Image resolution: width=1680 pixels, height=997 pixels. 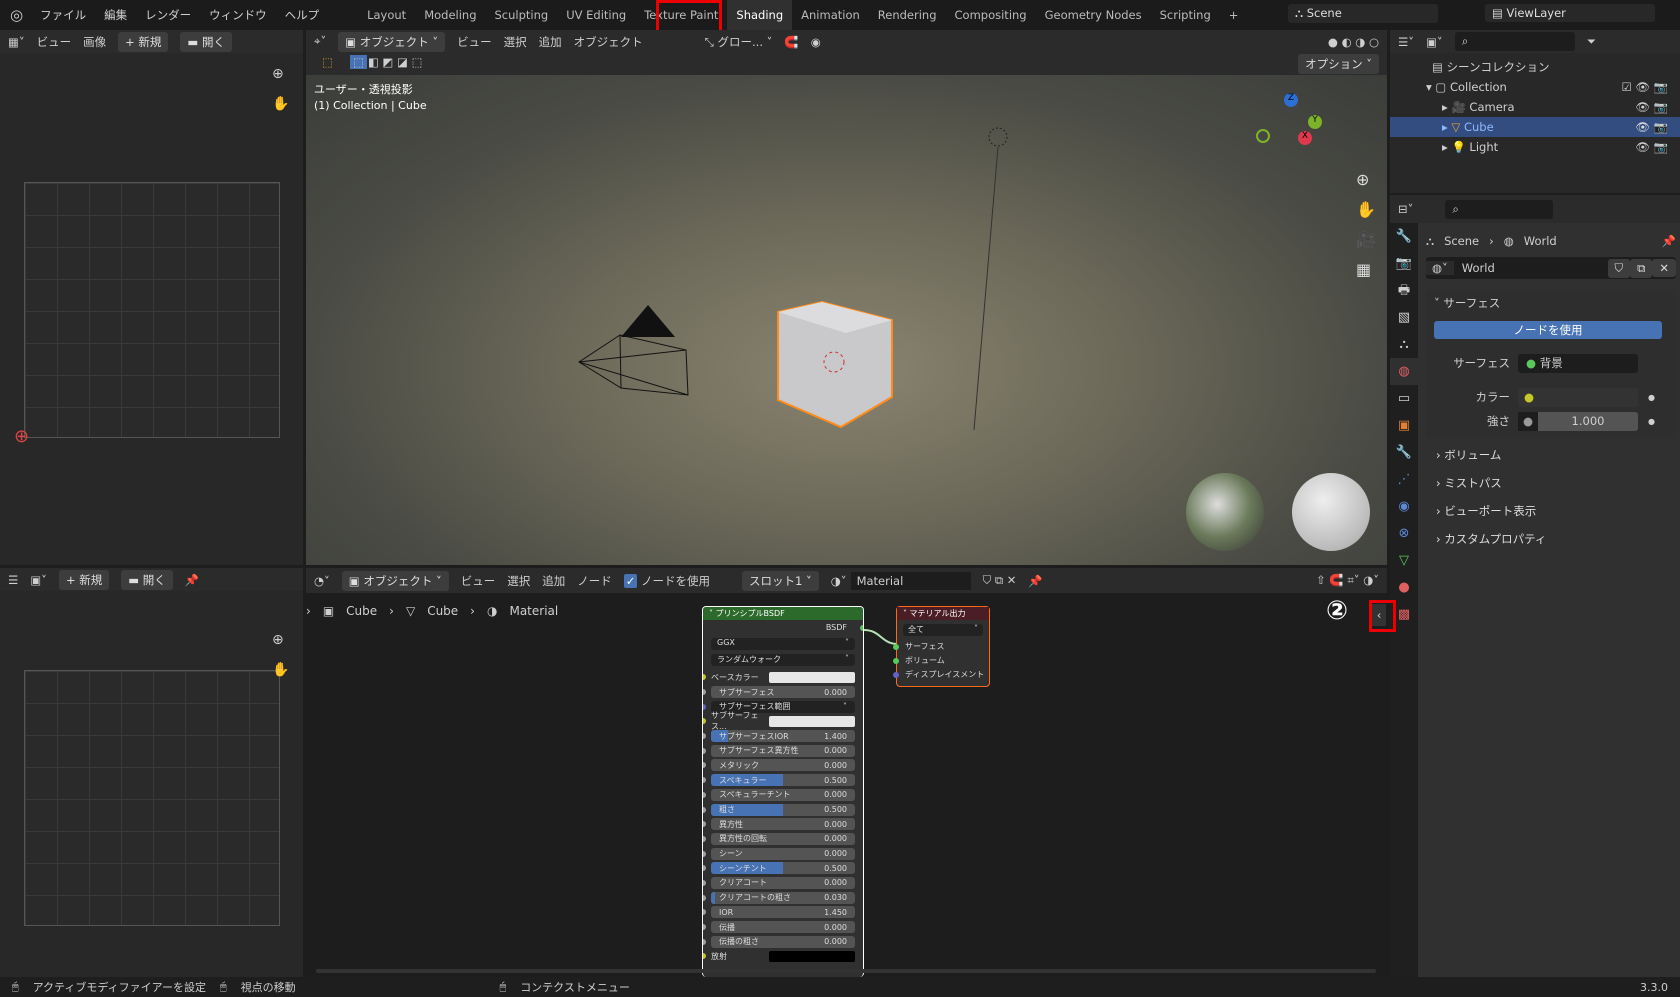 I want to click on select-tool-icon: ⬚, so click(x=327, y=62).